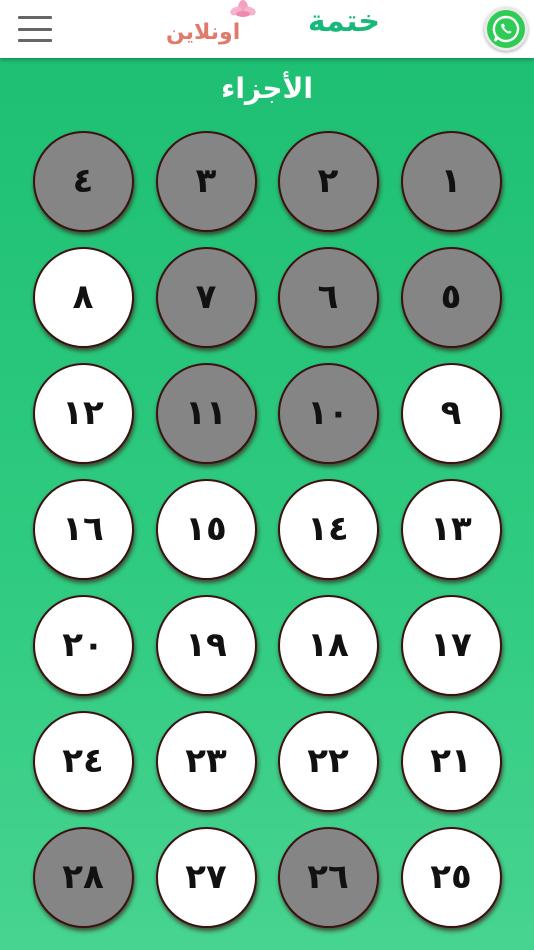 The width and height of the screenshot is (534, 950). I want to click on juz-button: ٢, so click(328, 181).